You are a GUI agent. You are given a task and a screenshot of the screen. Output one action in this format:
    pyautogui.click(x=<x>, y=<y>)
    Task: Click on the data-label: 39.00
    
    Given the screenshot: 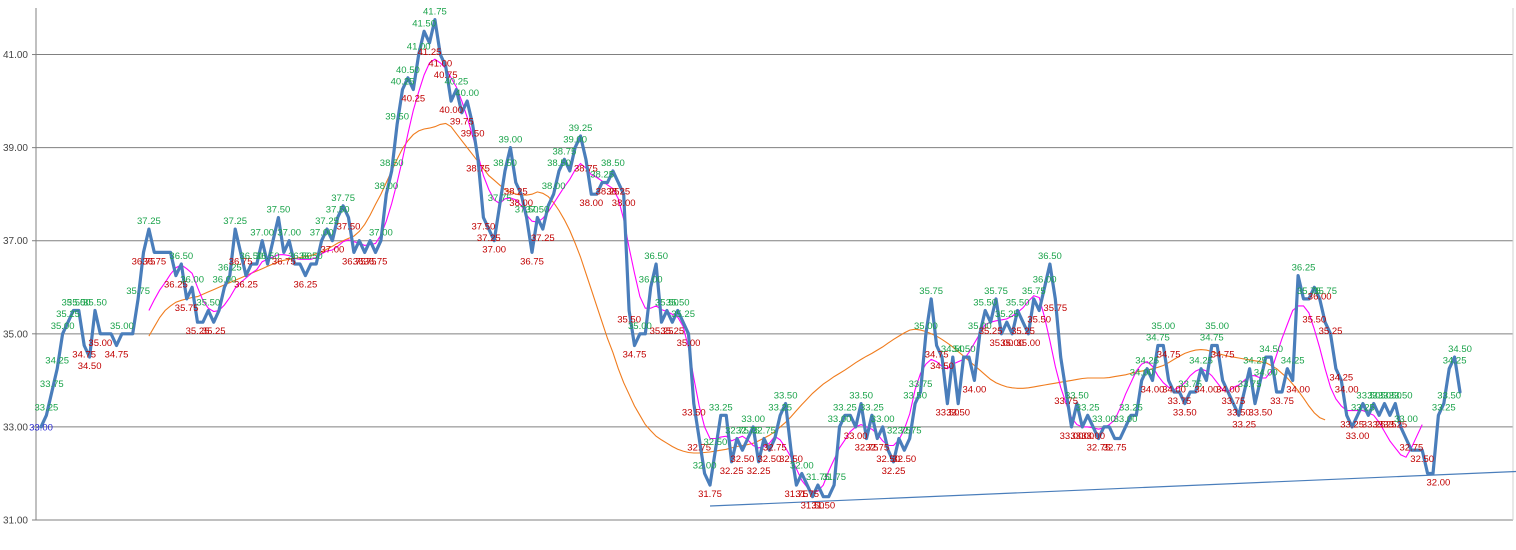 What is the action you would take?
    pyautogui.click(x=511, y=140)
    